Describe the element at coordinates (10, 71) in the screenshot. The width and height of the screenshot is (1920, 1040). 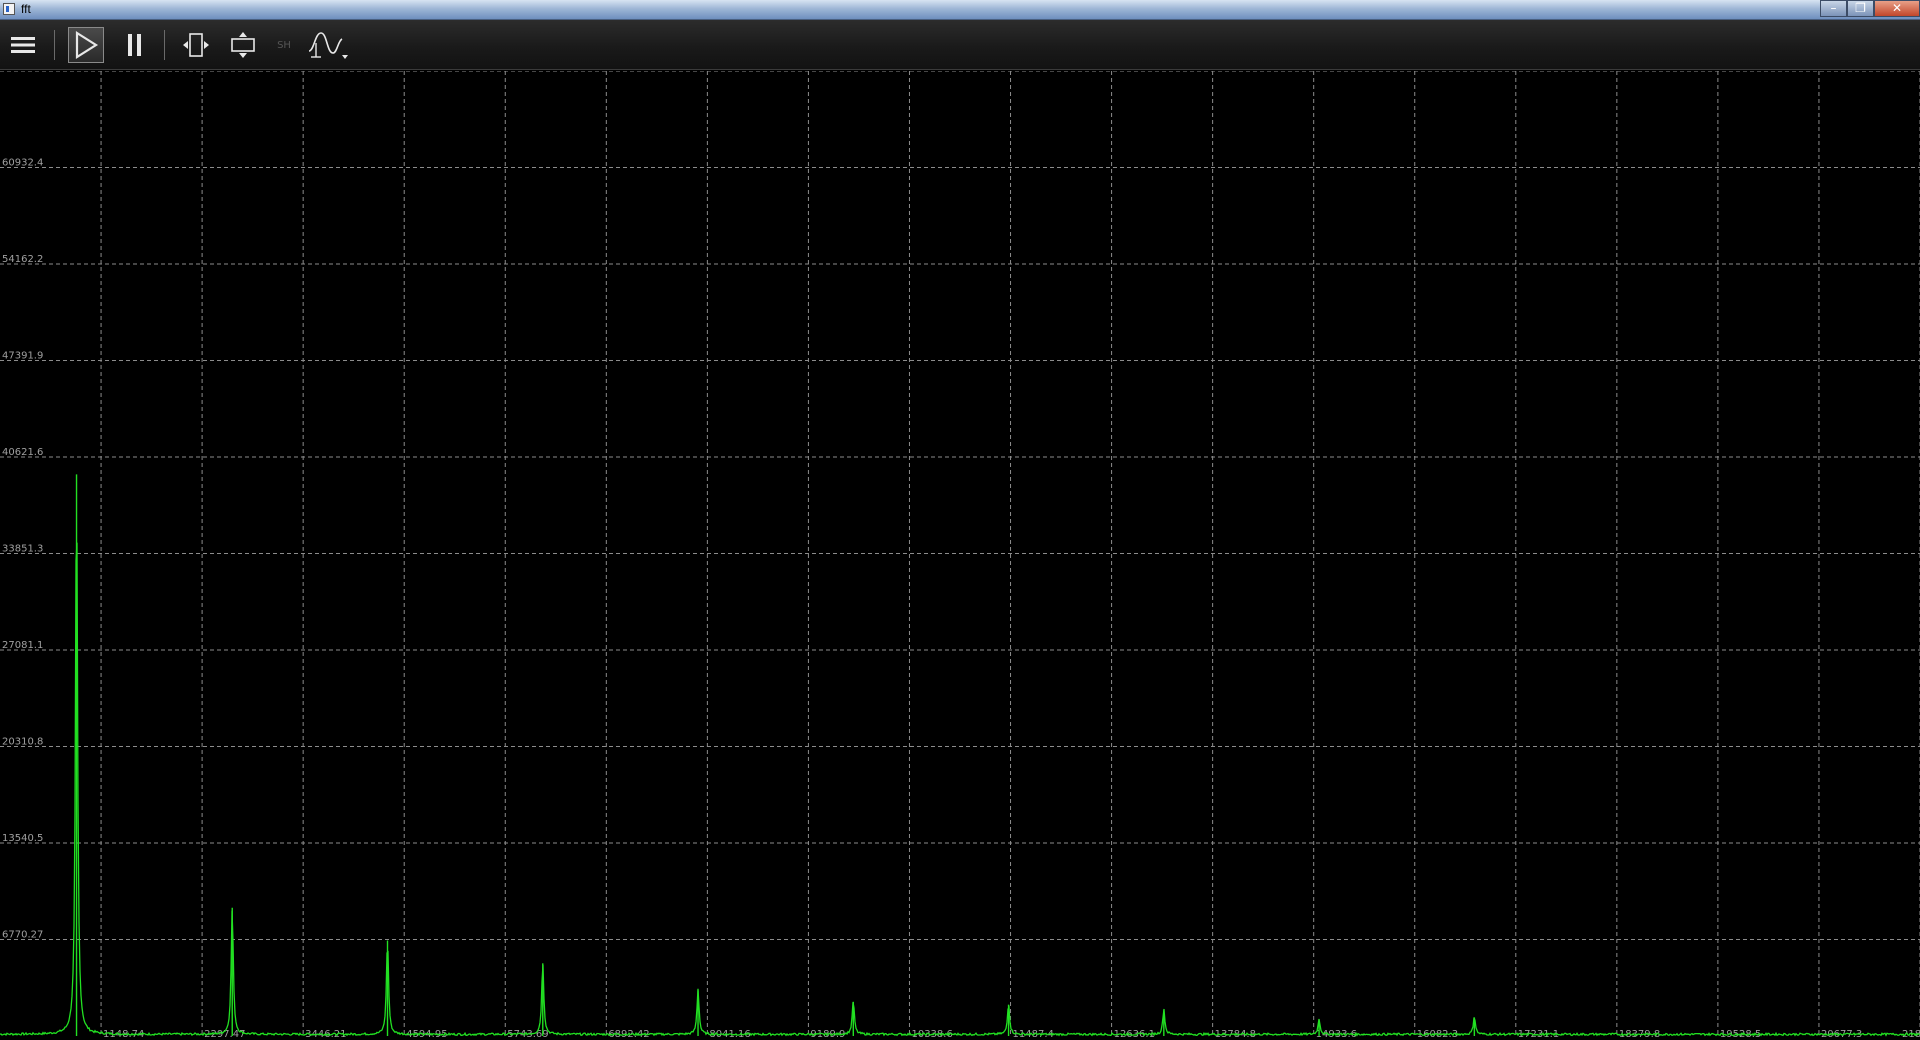
I see `y-tick-label: 0.0` at that location.